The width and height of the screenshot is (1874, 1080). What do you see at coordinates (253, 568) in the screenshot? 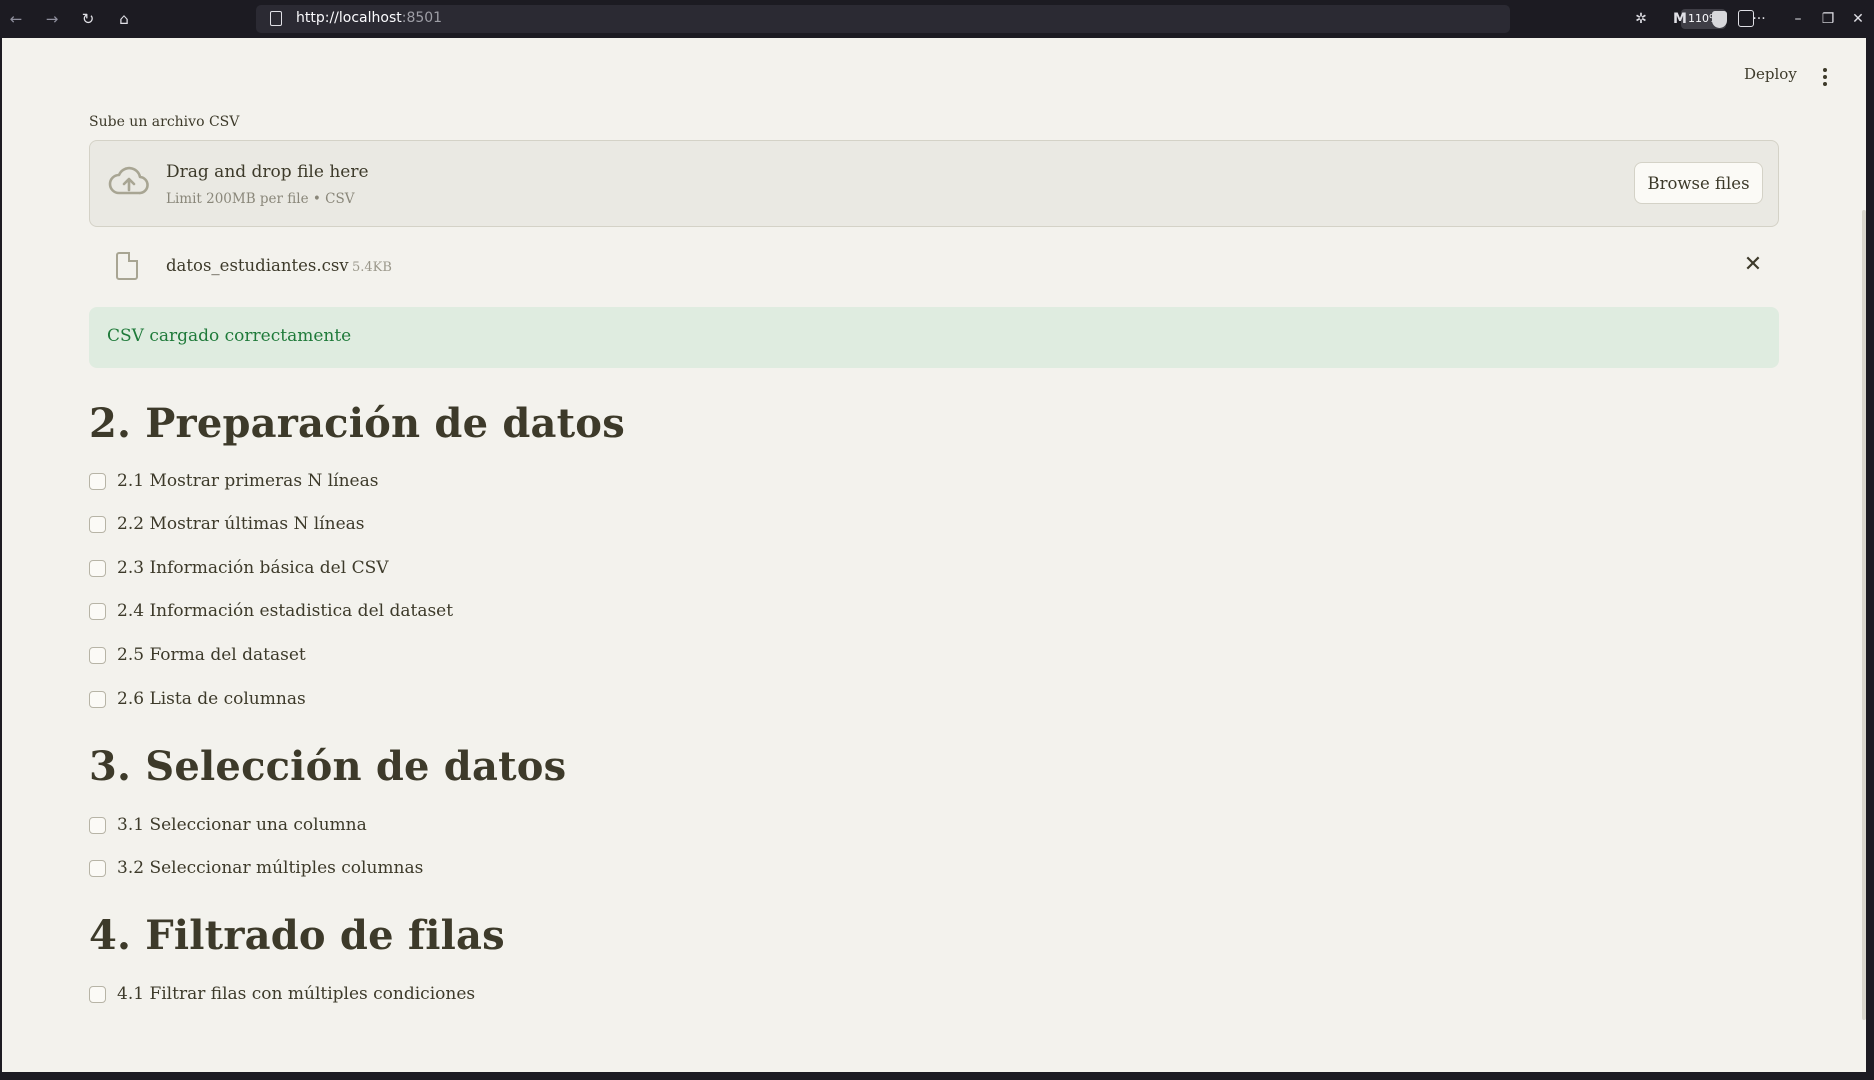
I see `checkbox-label: 2.3 Información básica del CSV` at bounding box center [253, 568].